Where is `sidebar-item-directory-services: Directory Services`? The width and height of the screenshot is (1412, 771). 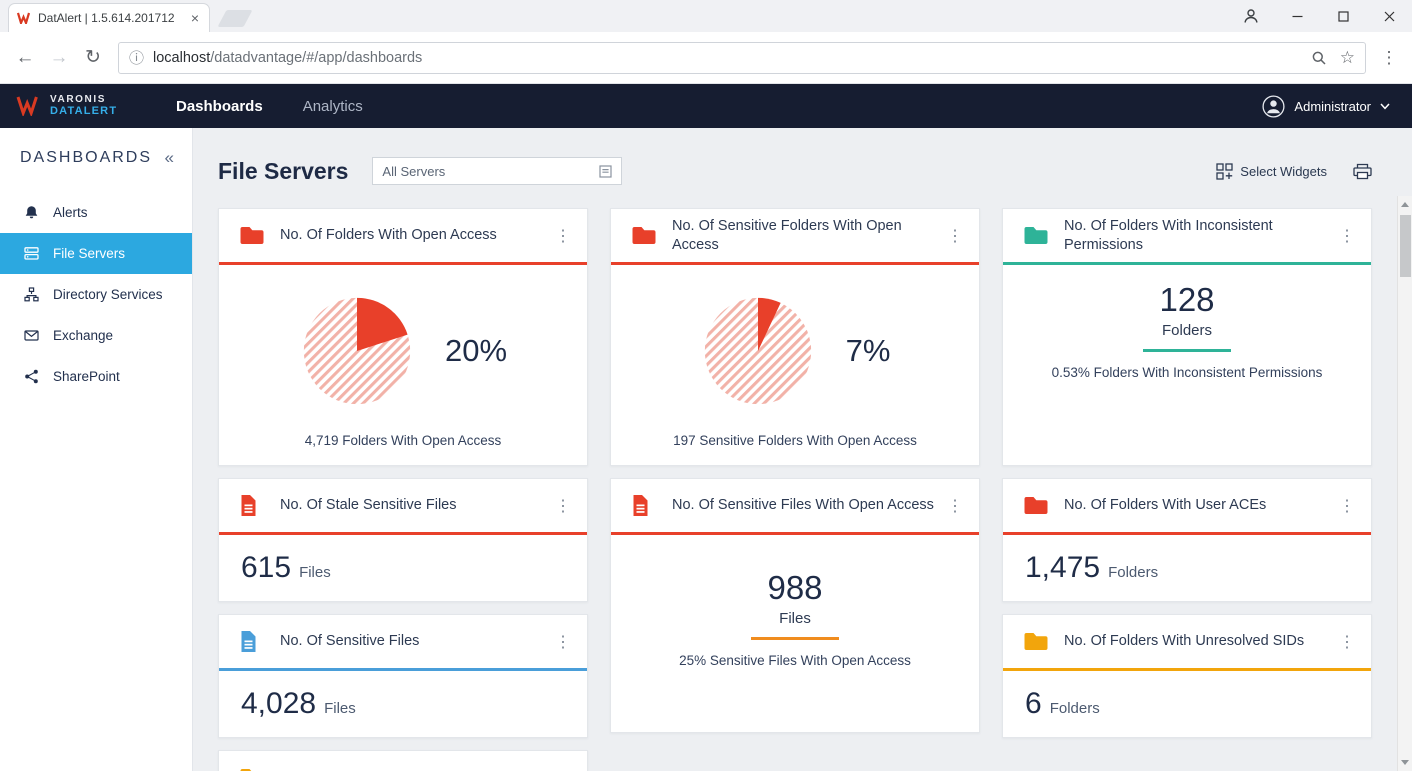 sidebar-item-directory-services: Directory Services is located at coordinates (96, 294).